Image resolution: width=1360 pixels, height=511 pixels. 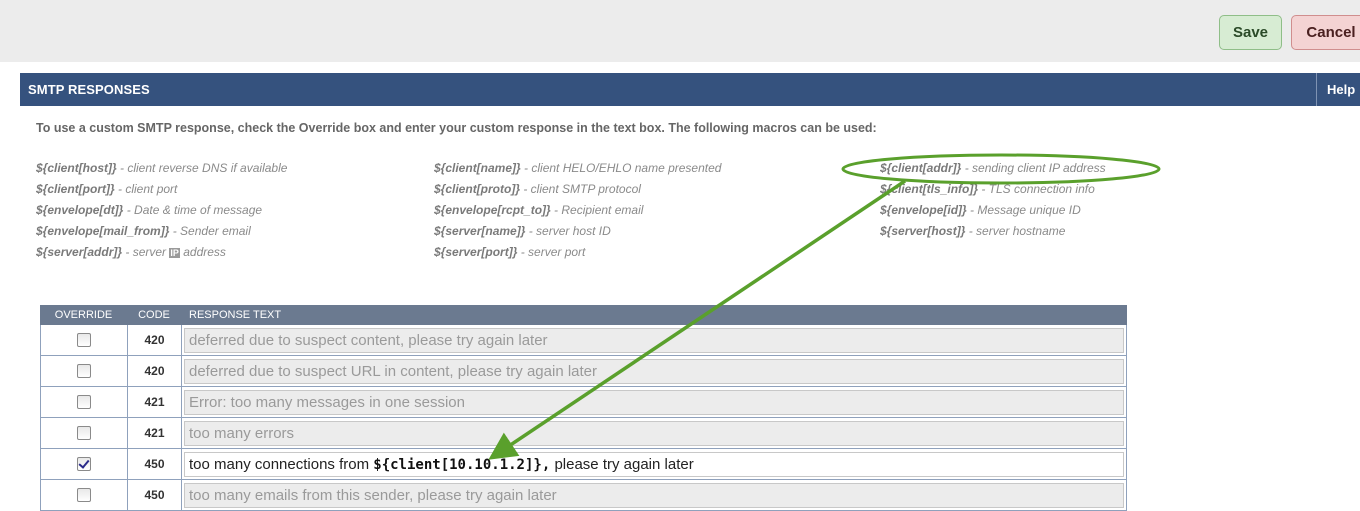 I want to click on header-divider, so click(x=1316, y=89).